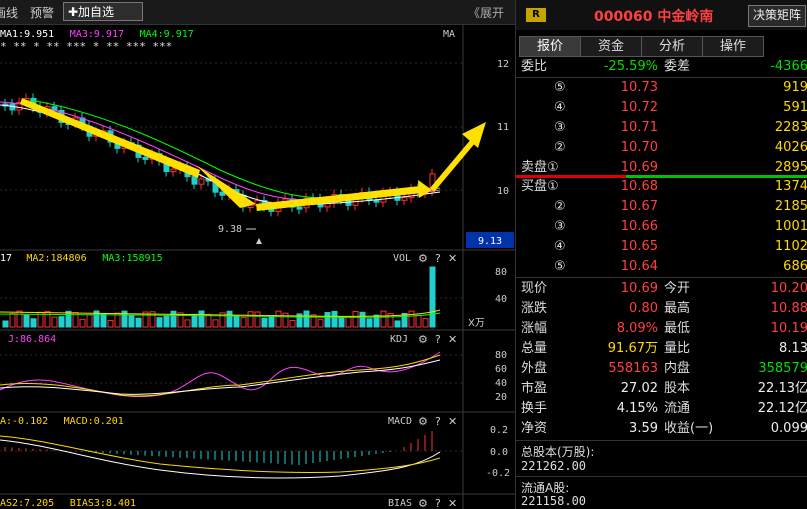 This screenshot has width=807, height=509. Describe the element at coordinates (661, 349) in the screenshot. I see `stat-row: 总量 91.67万 量比 8.13` at that location.